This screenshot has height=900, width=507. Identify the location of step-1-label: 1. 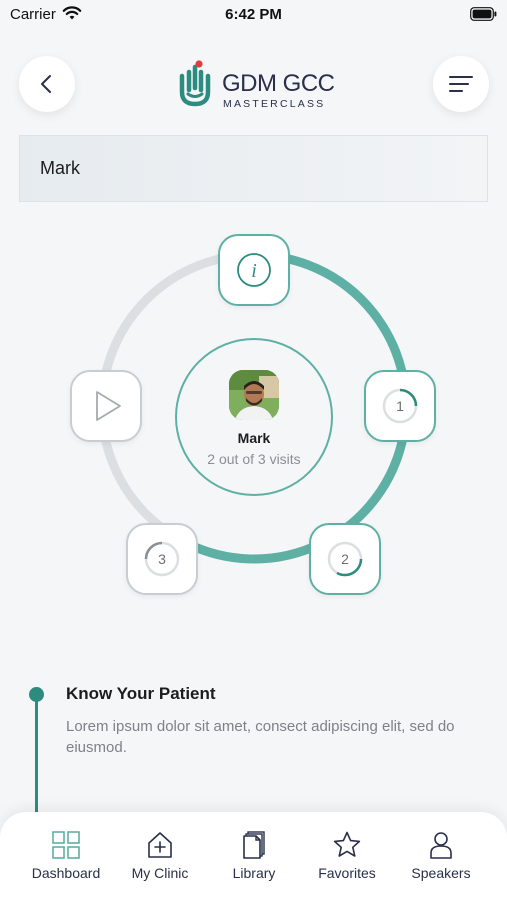
(400, 406).